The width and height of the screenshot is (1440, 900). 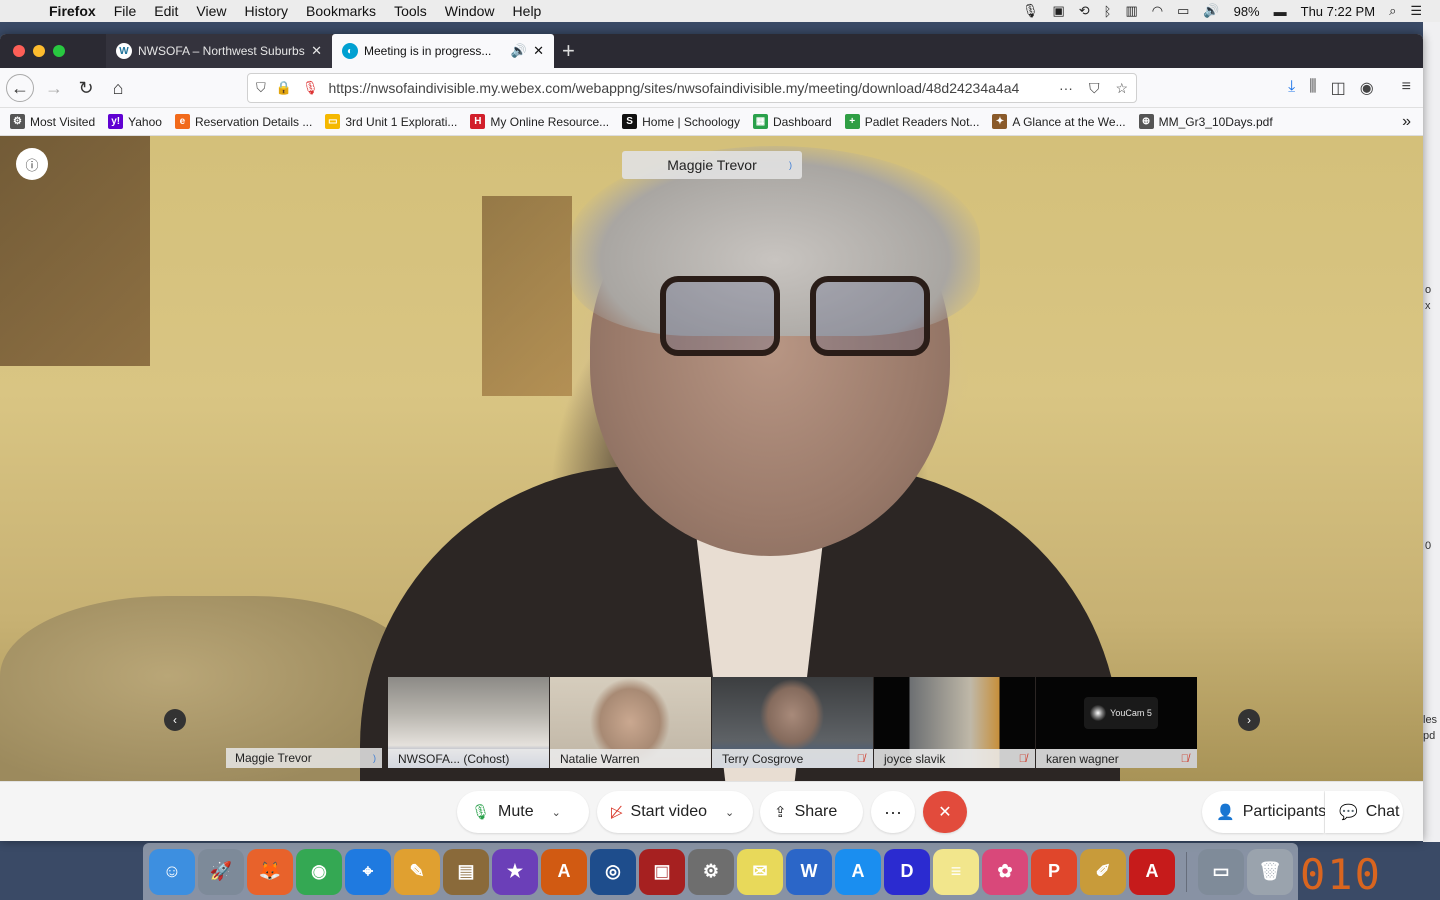 I want to click on bookmark-item: S Home | Schoology, so click(x=681, y=121).